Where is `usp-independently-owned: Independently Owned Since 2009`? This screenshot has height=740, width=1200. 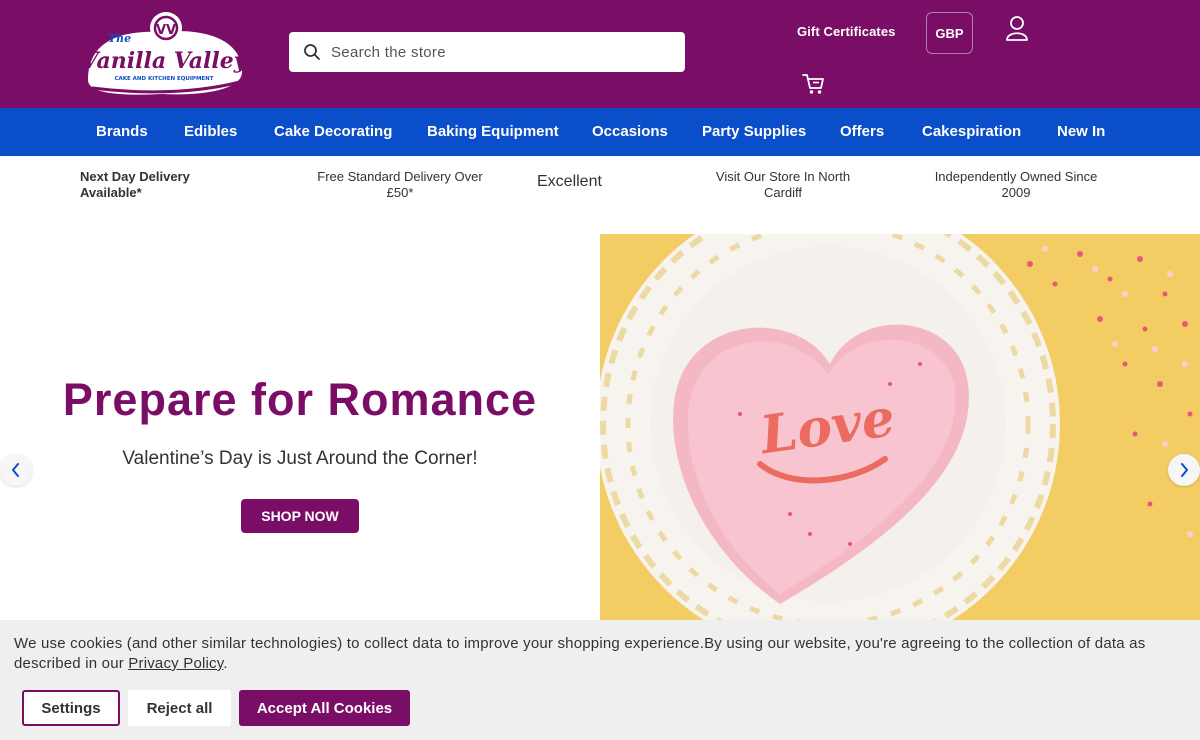 usp-independently-owned: Independently Owned Since 2009 is located at coordinates (1016, 185).